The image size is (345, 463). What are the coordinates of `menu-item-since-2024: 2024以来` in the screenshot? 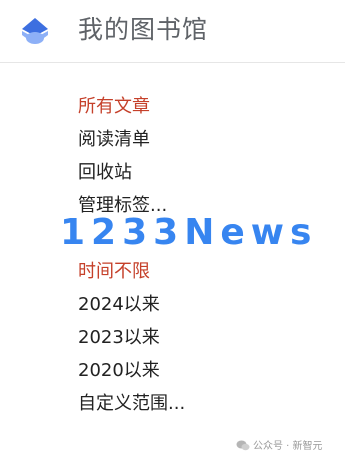 It's located at (198, 304).